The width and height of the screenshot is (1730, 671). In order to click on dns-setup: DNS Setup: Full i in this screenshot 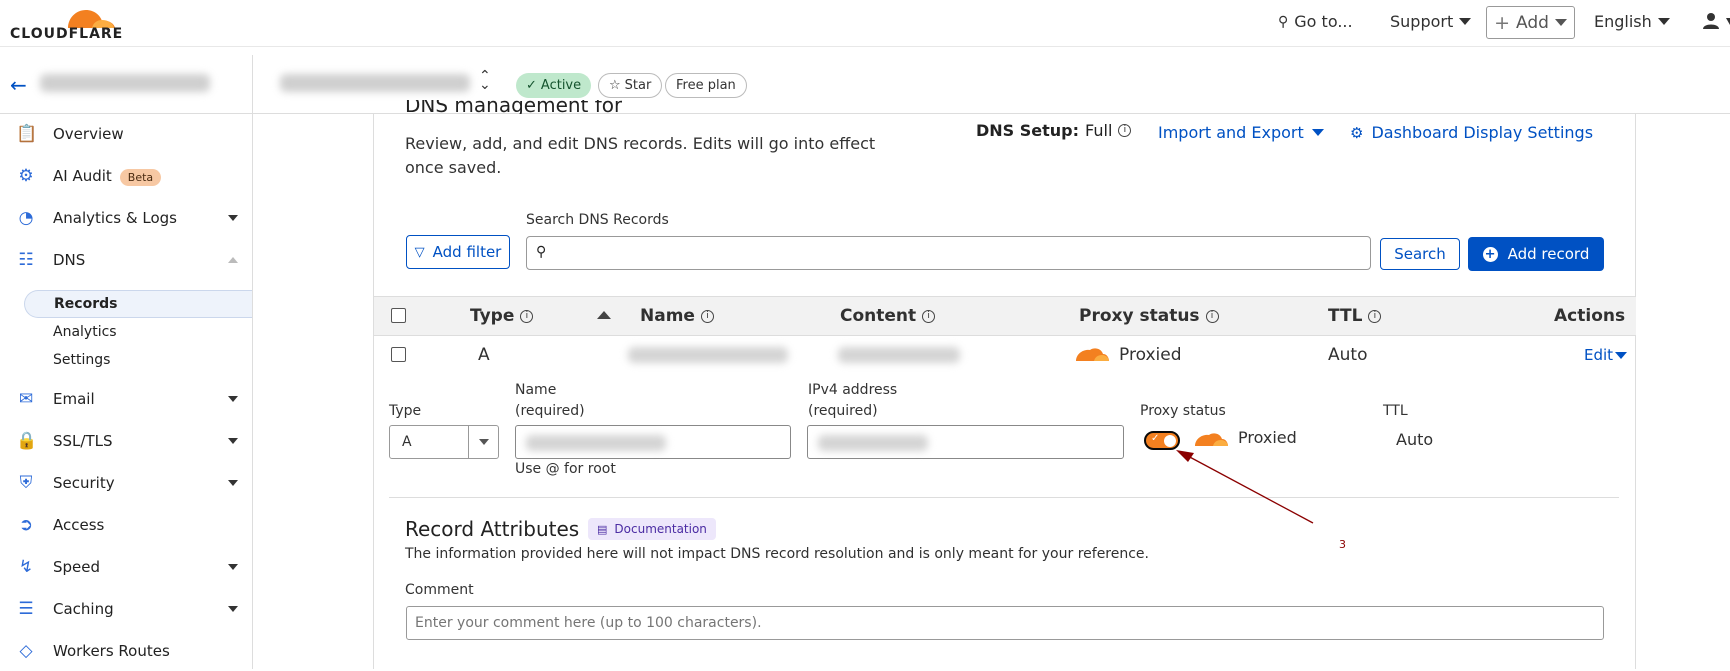, I will do `click(1054, 130)`.